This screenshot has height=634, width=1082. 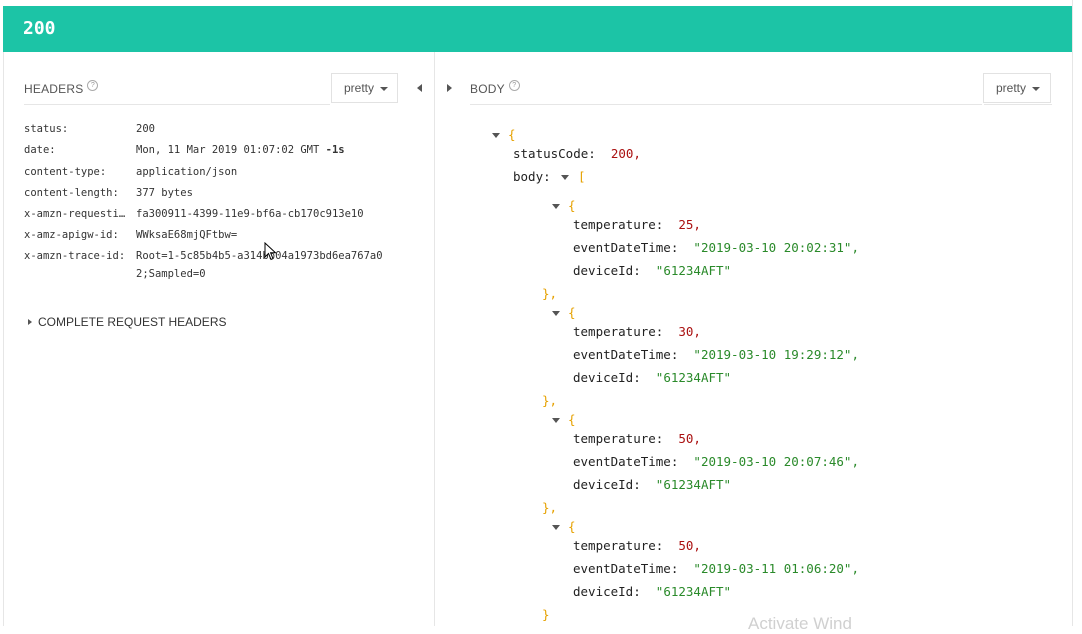 What do you see at coordinates (127, 322) in the screenshot?
I see `complete-request-headers-toggle: COMPLETE REQUEST HEADERS` at bounding box center [127, 322].